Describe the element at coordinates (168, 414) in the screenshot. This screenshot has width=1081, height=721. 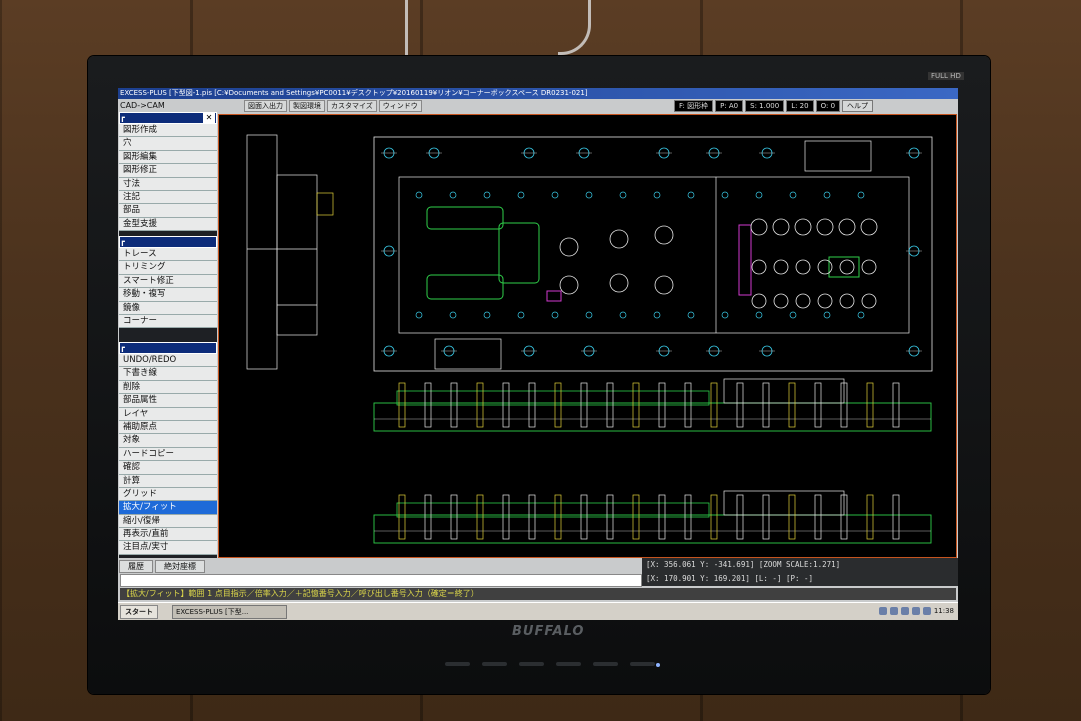
I see `sidebar-item: レイヤ` at that location.